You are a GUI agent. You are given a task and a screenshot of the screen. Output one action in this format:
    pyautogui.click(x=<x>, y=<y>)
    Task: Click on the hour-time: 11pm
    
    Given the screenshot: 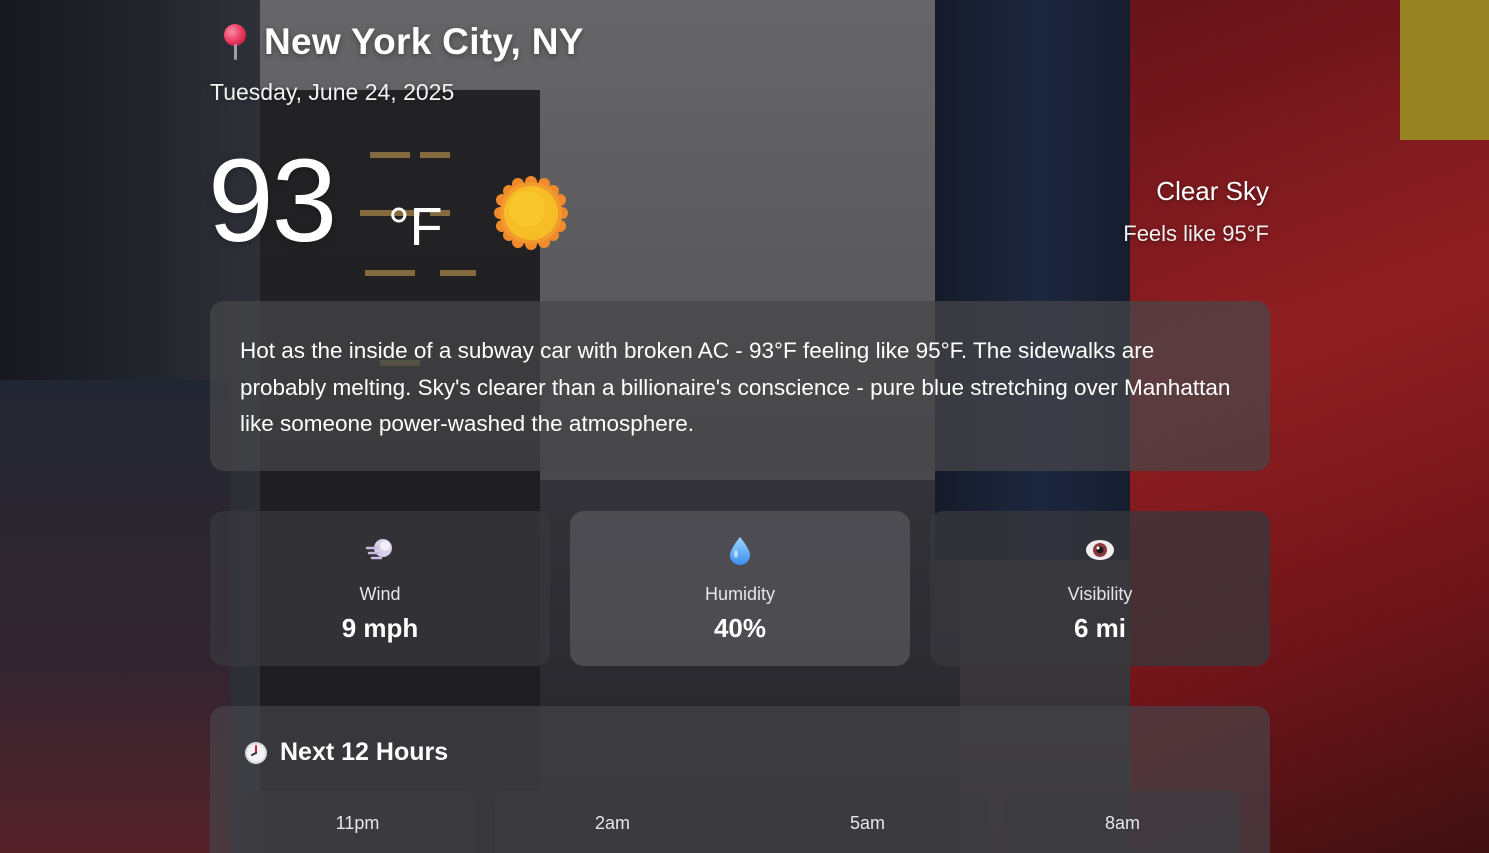 What is the action you would take?
    pyautogui.click(x=357, y=823)
    